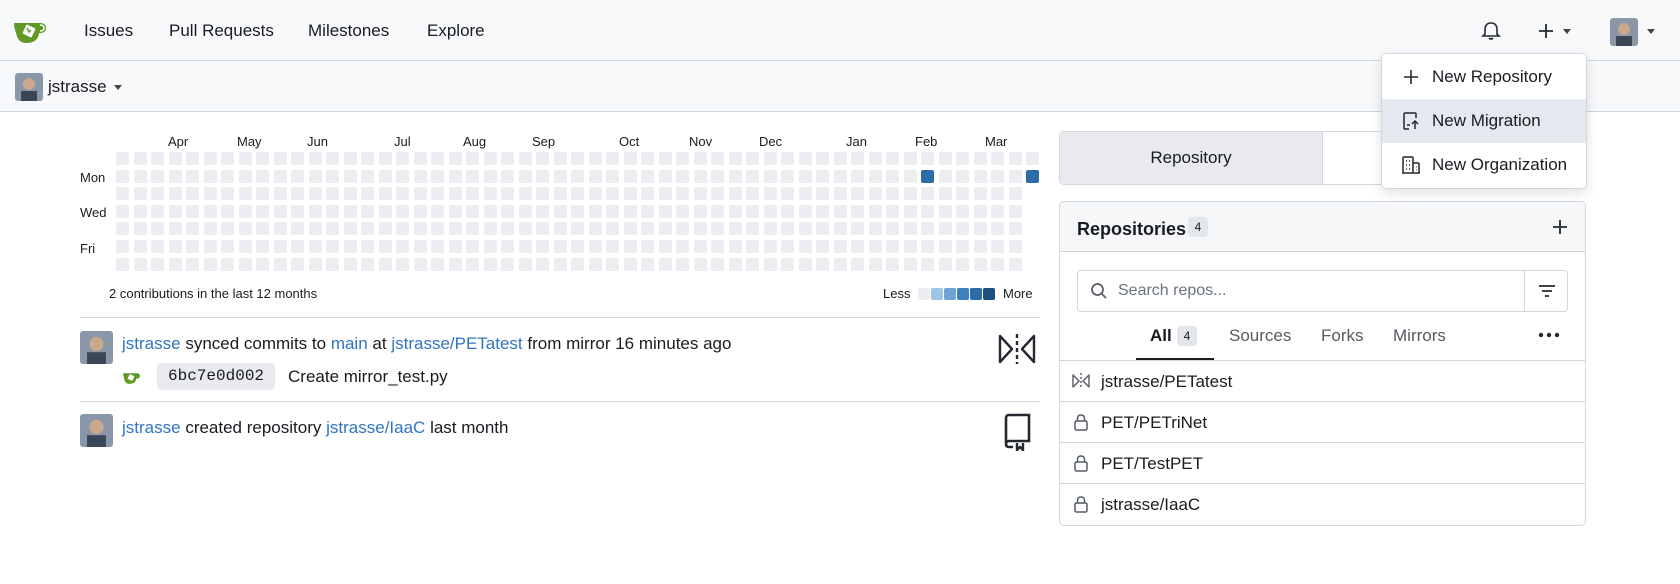 The height and width of the screenshot is (584, 1680). What do you see at coordinates (1154, 423) in the screenshot?
I see `repo-name: PET/PETriNet` at bounding box center [1154, 423].